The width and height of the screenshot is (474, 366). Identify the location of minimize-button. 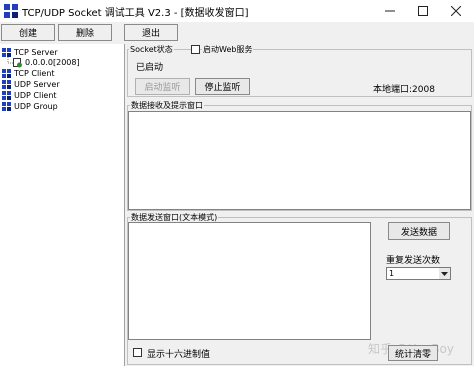
(390, 11).